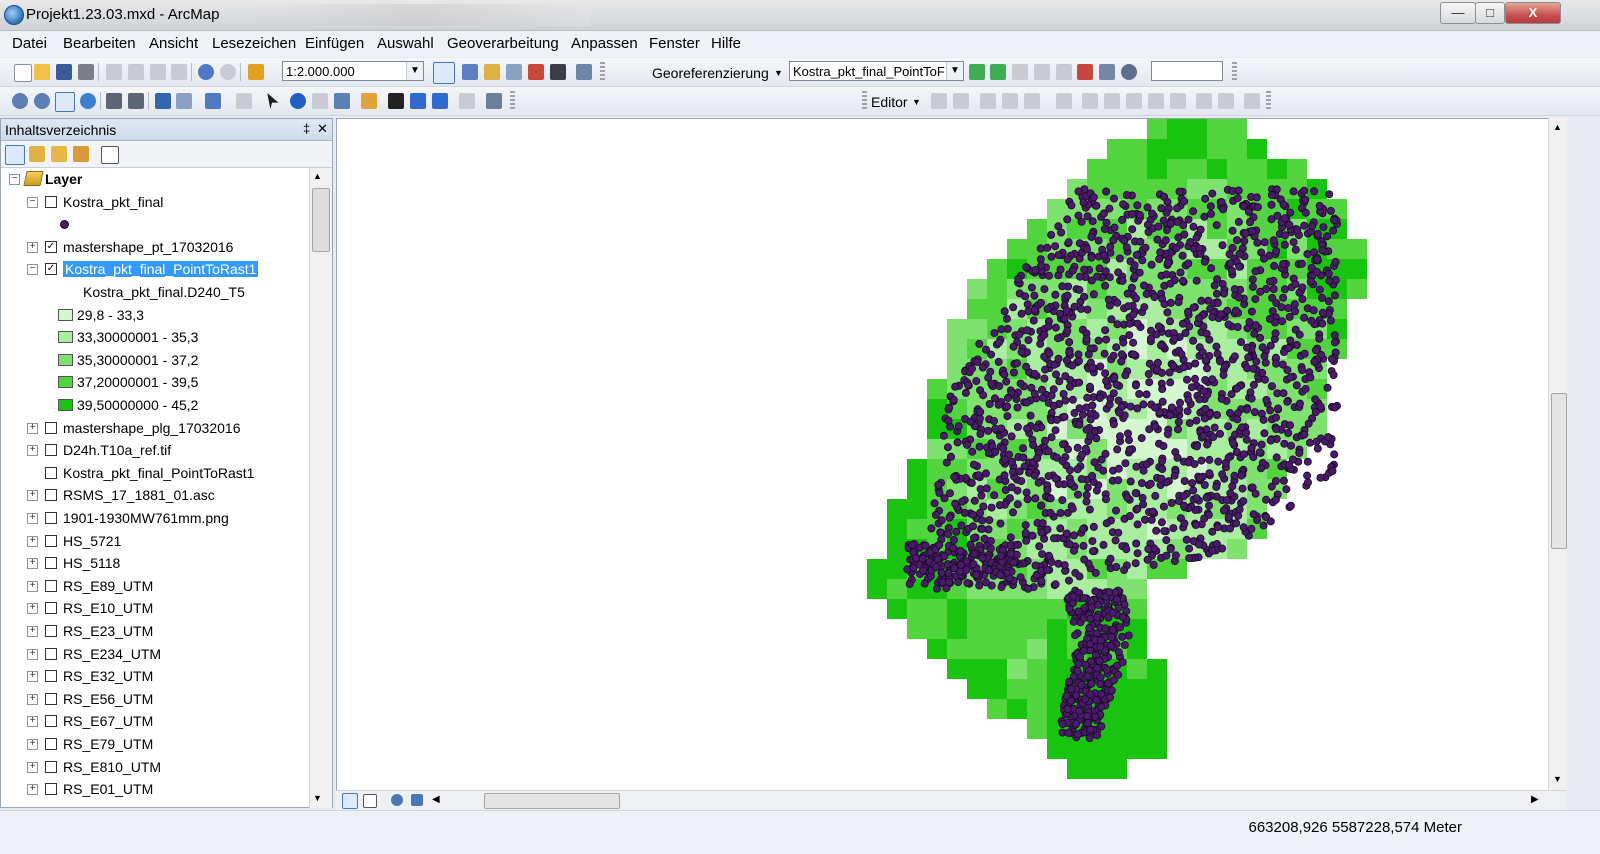 The height and width of the screenshot is (854, 1600). Describe the element at coordinates (155, 224) in the screenshot. I see `toc-symbol-row` at that location.